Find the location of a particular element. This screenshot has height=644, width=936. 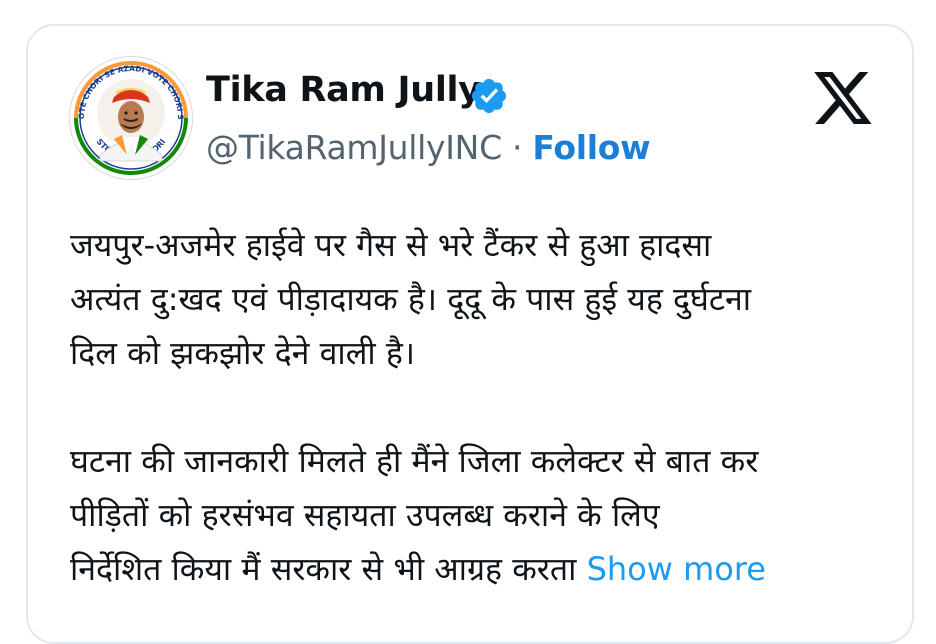

display-name: Tika Ram Jully is located at coordinates (343, 90).